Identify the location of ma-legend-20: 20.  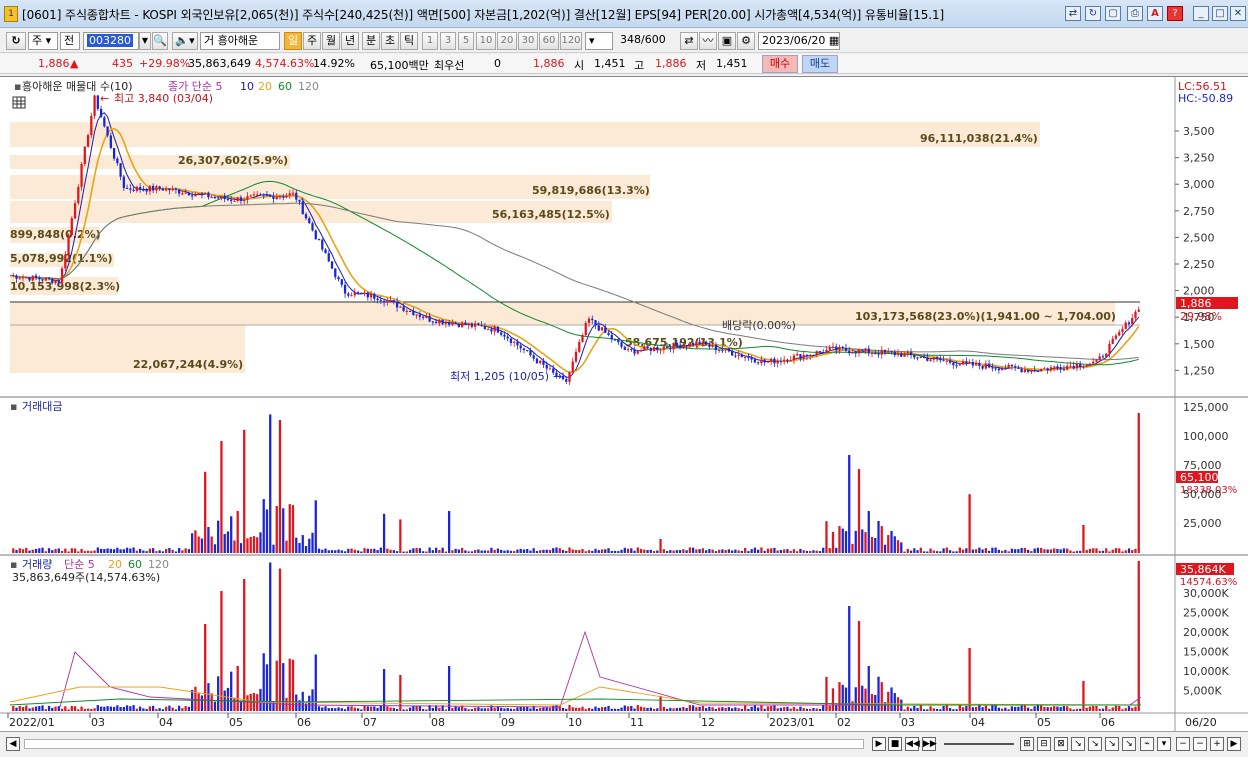
(265, 86).